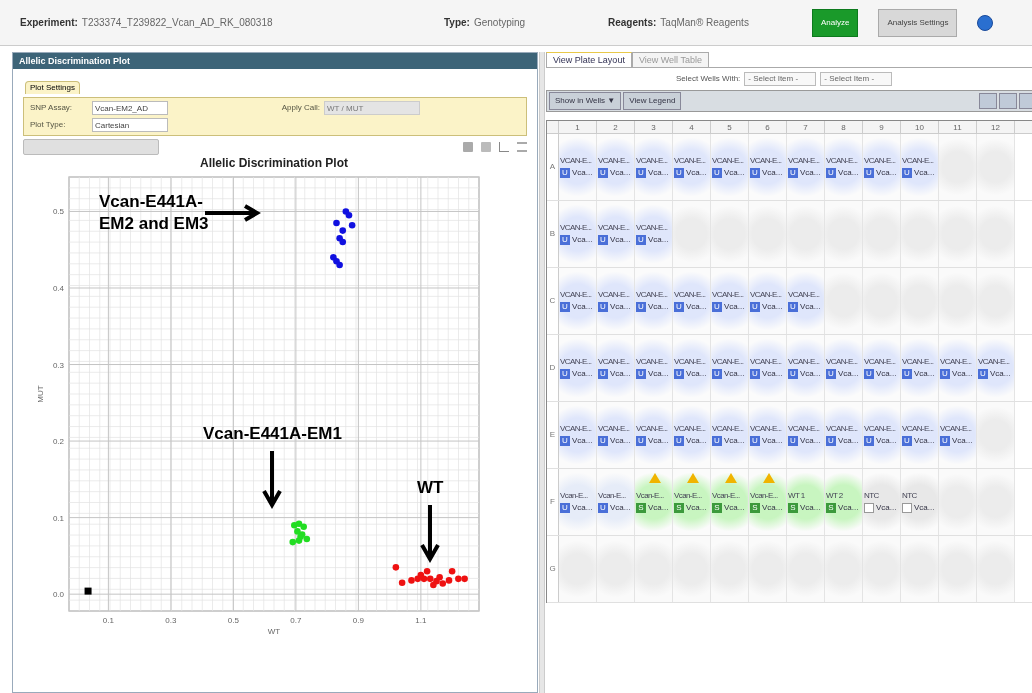 This screenshot has width=1032, height=693. I want to click on x-axis-label: WT, so click(274, 631).